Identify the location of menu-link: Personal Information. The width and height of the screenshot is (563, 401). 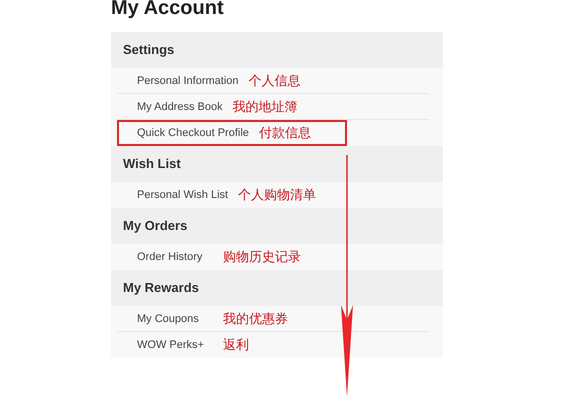
(187, 80).